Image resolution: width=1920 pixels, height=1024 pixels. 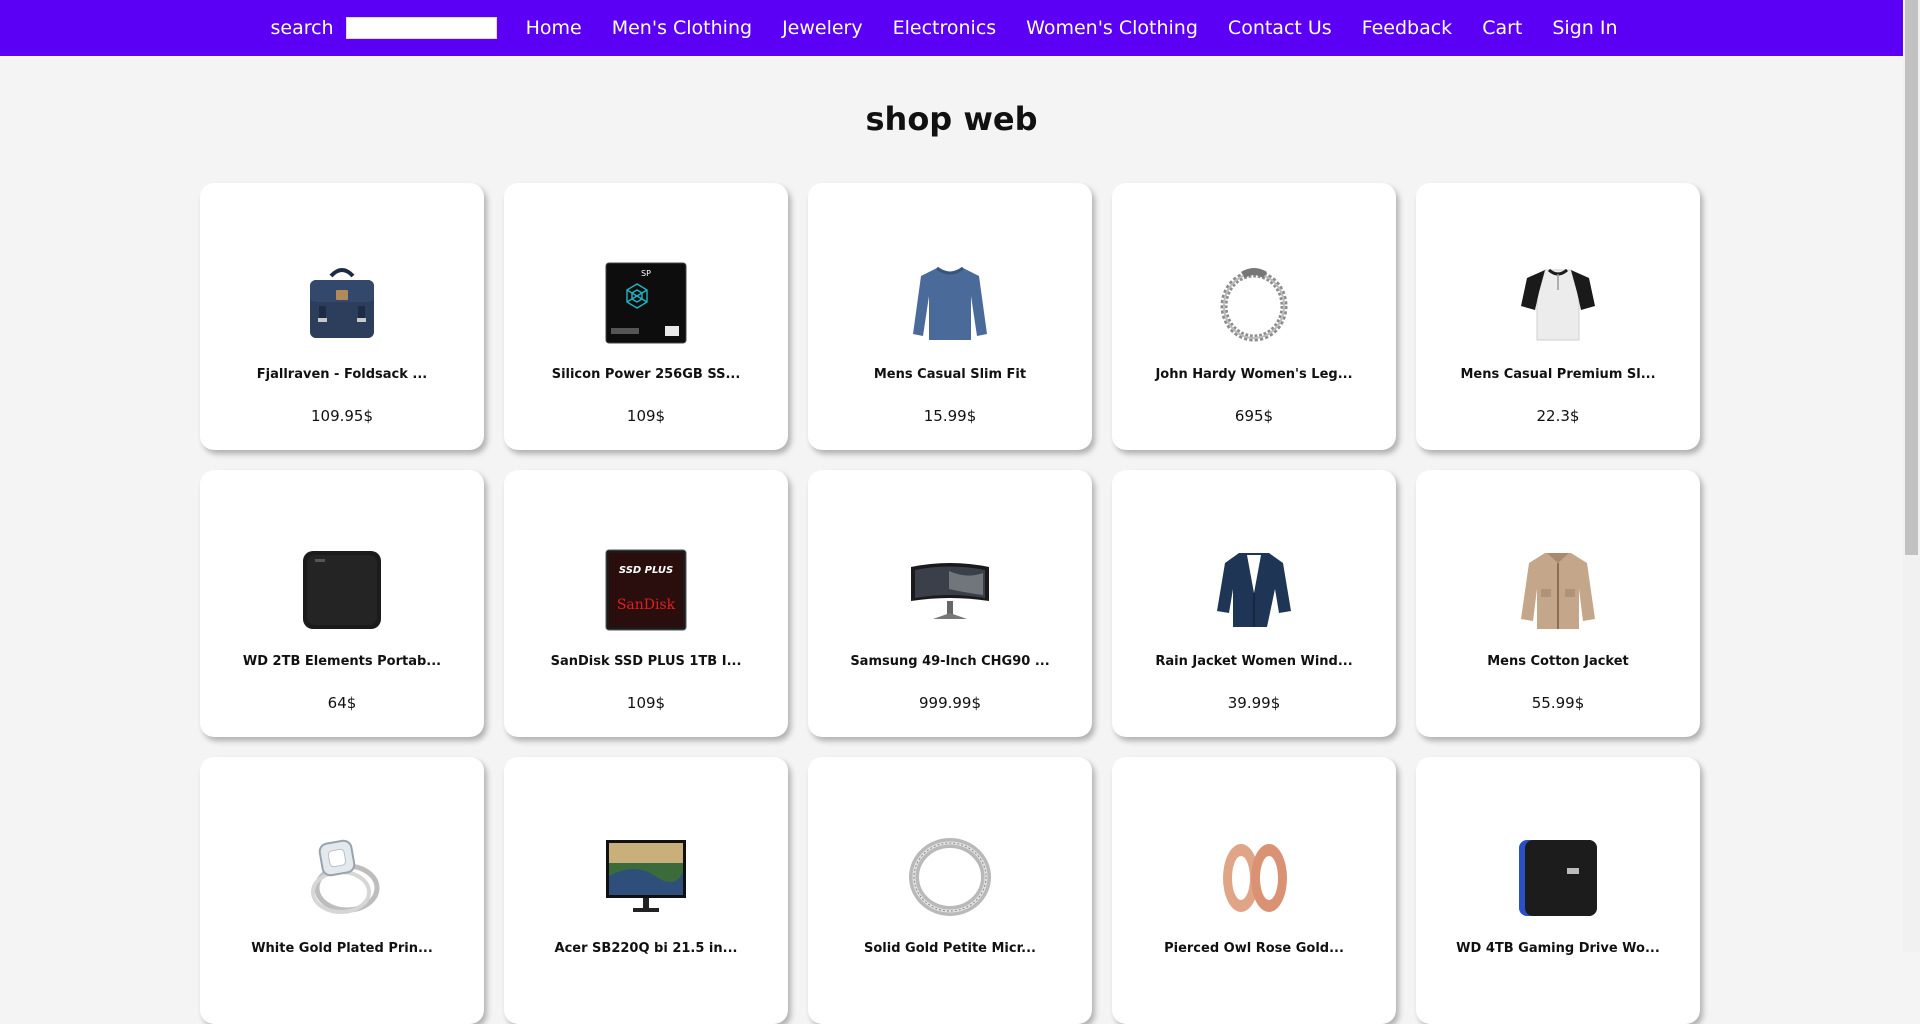 I want to click on band-ring-icon, so click(x=950, y=877).